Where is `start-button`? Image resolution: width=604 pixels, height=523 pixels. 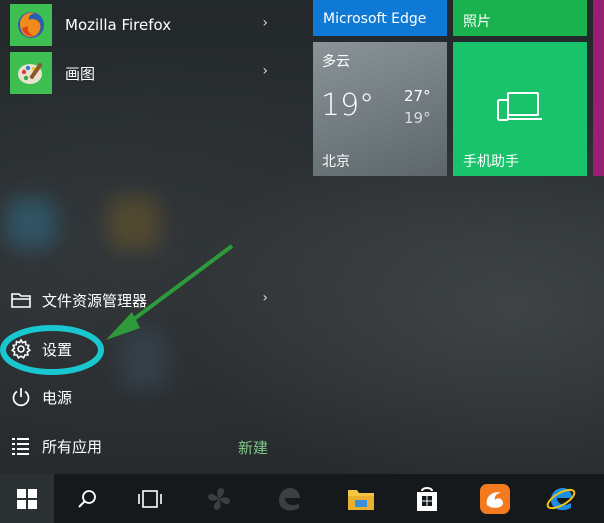 start-button is located at coordinates (27, 498).